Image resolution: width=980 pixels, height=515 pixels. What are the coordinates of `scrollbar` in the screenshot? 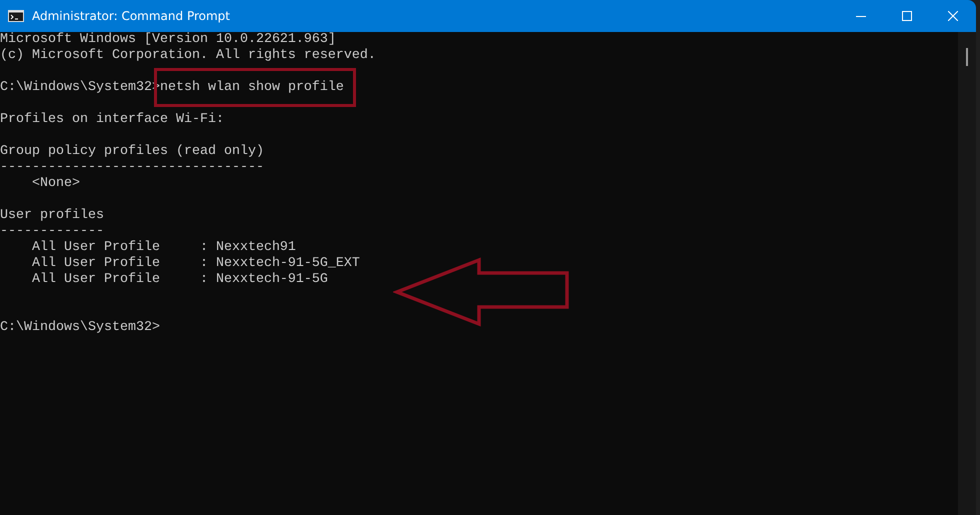 It's located at (967, 273).